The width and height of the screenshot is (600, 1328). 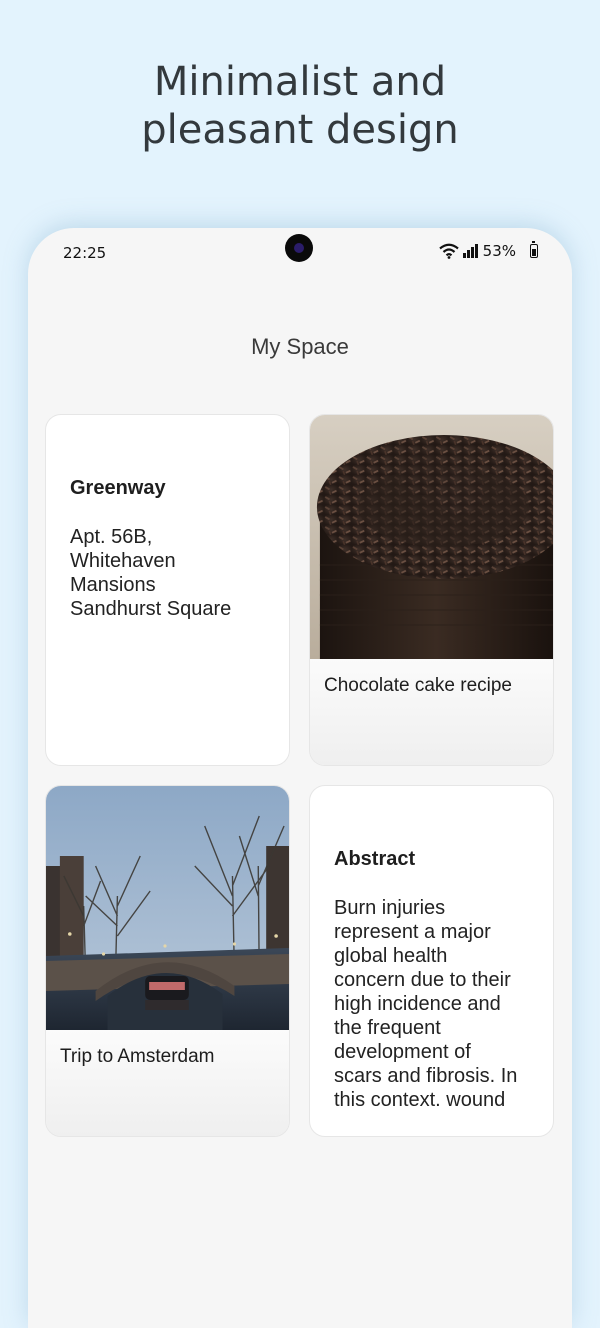 I want to click on amsterdam-canal-photo, so click(x=167, y=908).